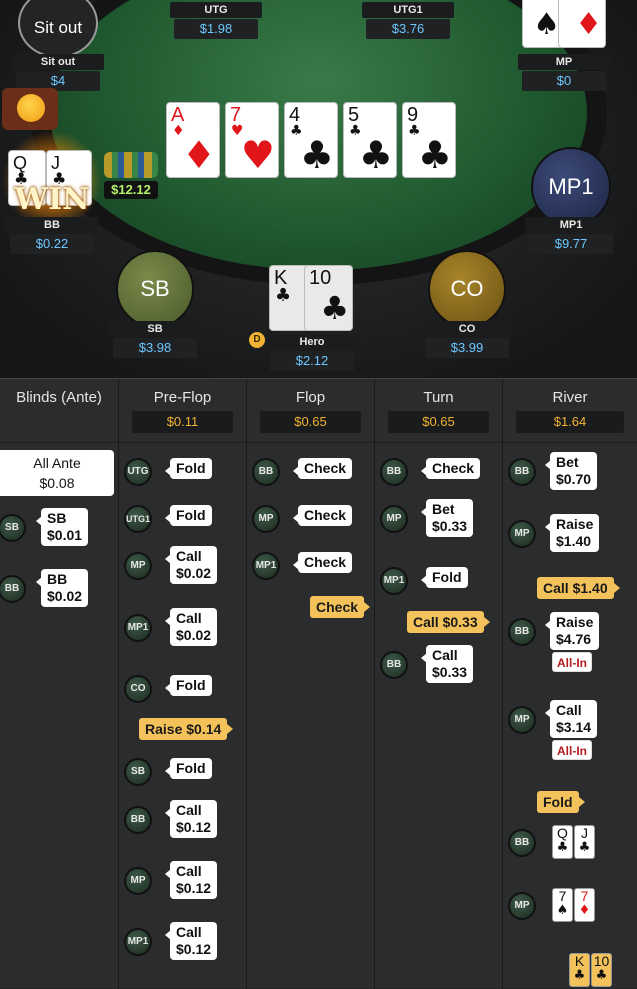  I want to click on action-bubble: Bet $0.33, so click(447, 518).